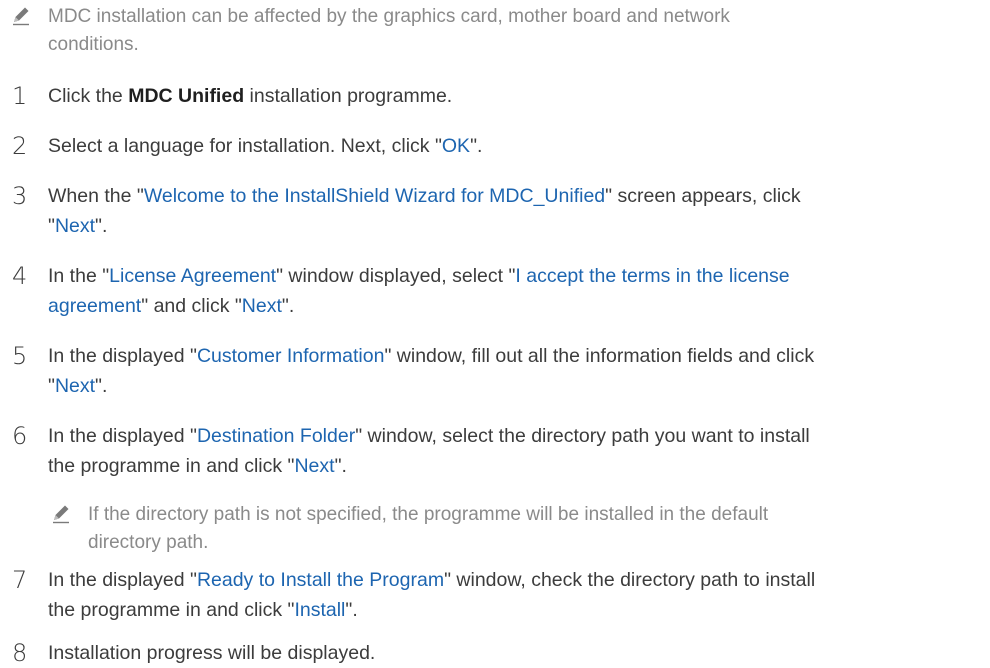 The width and height of the screenshot is (990, 668). Describe the element at coordinates (498, 653) in the screenshot. I see `step-text: Installation progress will be displayed.` at that location.